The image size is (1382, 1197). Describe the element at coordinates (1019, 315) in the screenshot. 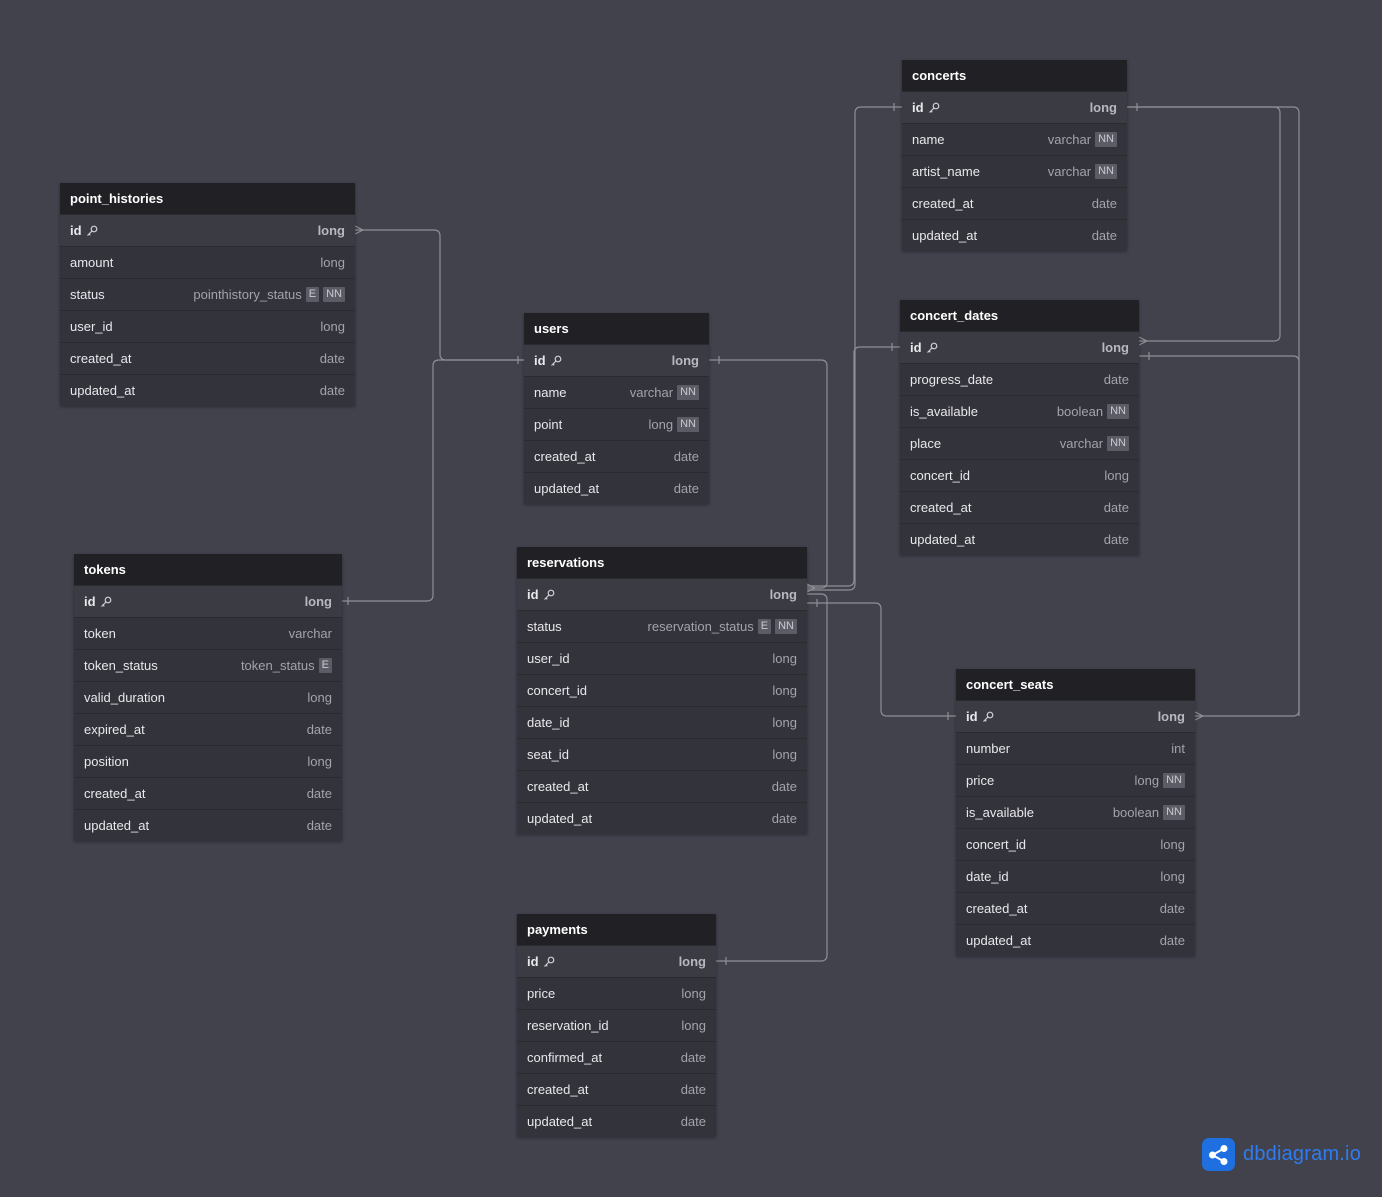

I see `table-header: concert_dates` at that location.